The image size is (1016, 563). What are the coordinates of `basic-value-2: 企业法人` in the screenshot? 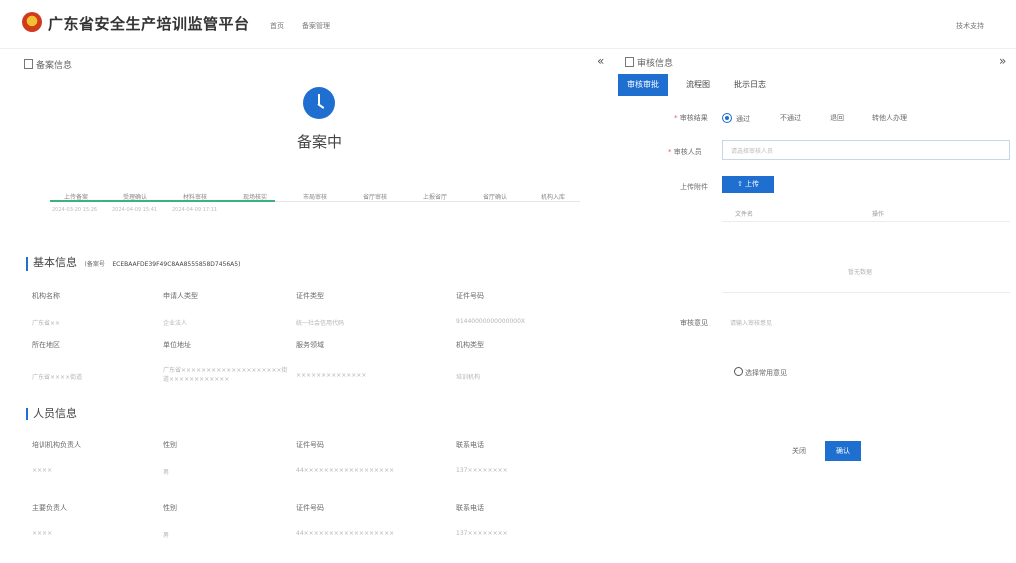 It's located at (175, 323).